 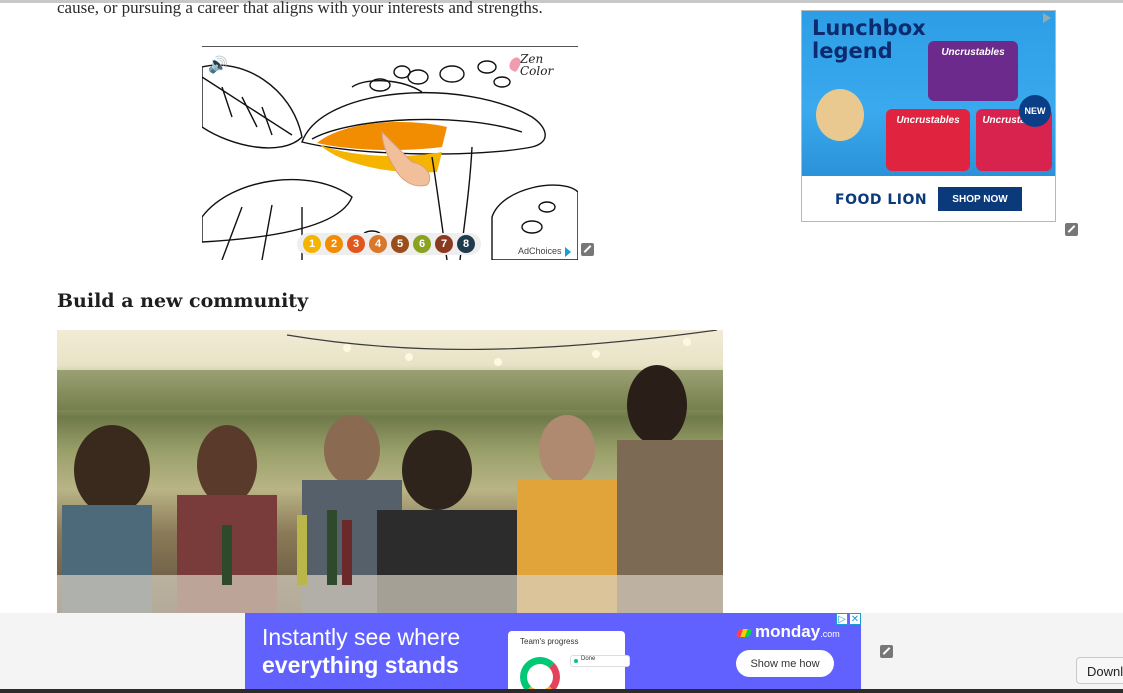 I want to click on palette-color-7: 7, so click(x=444, y=244).